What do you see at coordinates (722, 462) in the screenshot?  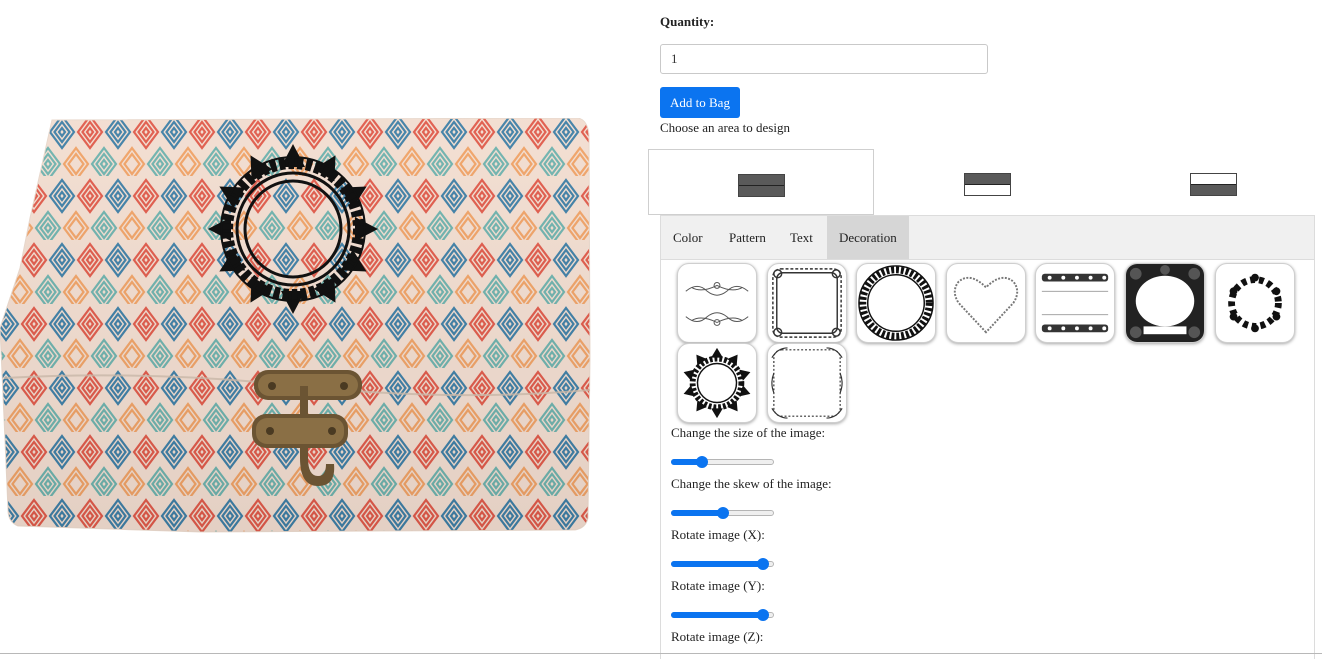 I see `size-slider` at bounding box center [722, 462].